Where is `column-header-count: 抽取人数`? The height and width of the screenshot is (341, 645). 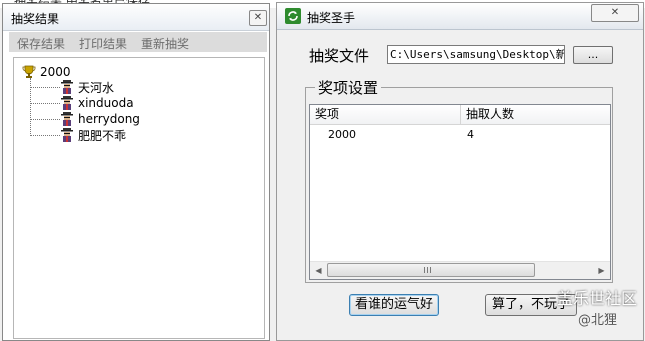
column-header-count: 抽取人数 is located at coordinates (535, 114).